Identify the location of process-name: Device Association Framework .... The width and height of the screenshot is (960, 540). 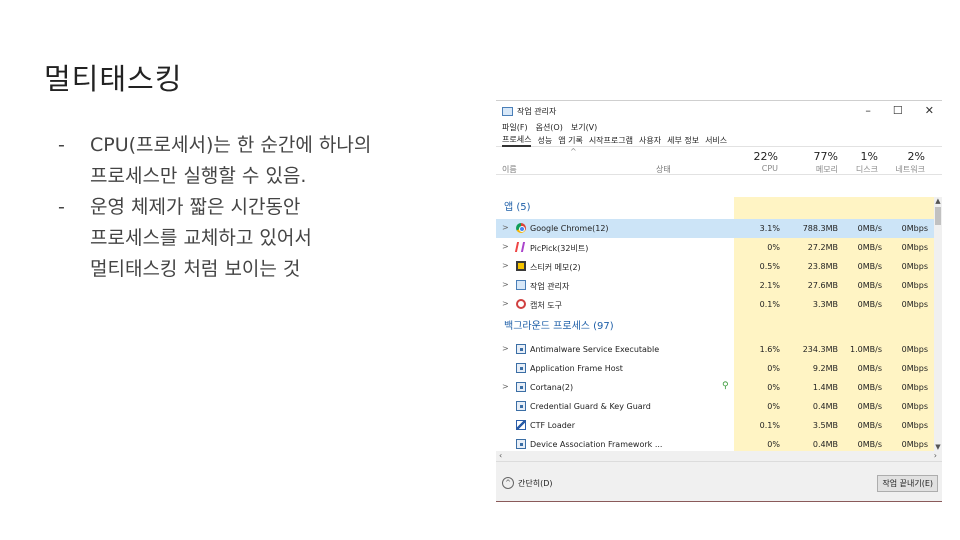
(596, 444).